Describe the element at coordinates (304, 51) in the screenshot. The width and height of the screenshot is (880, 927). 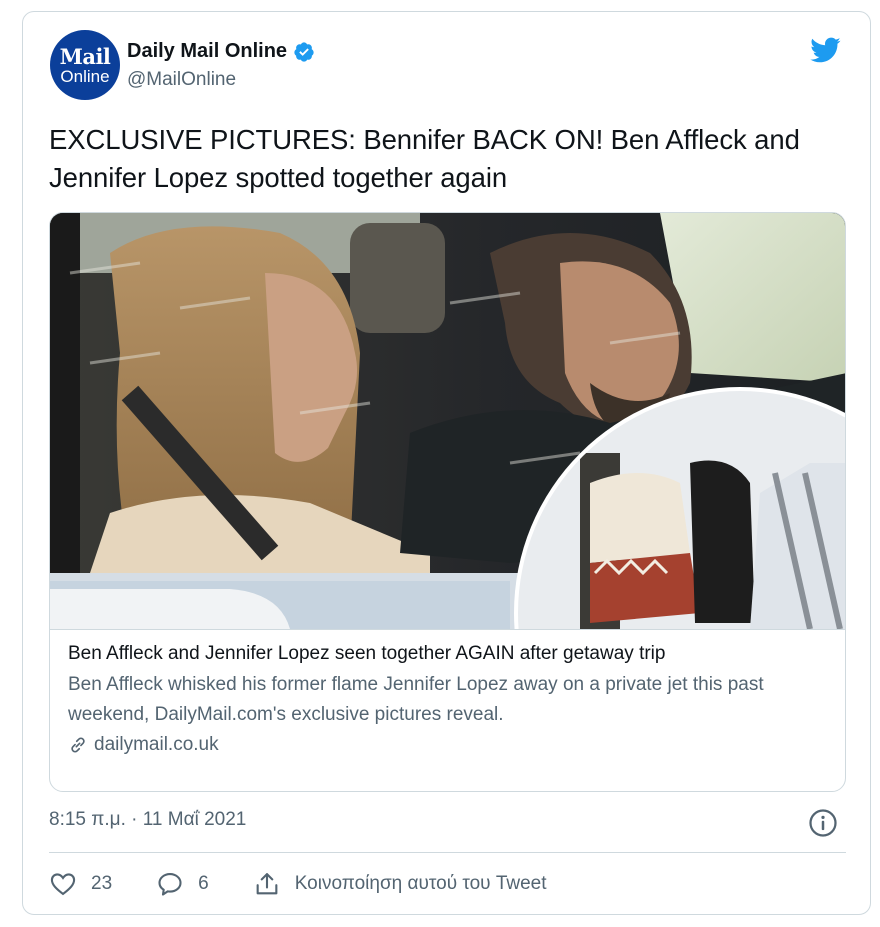
I see `verified-badge-icon` at that location.